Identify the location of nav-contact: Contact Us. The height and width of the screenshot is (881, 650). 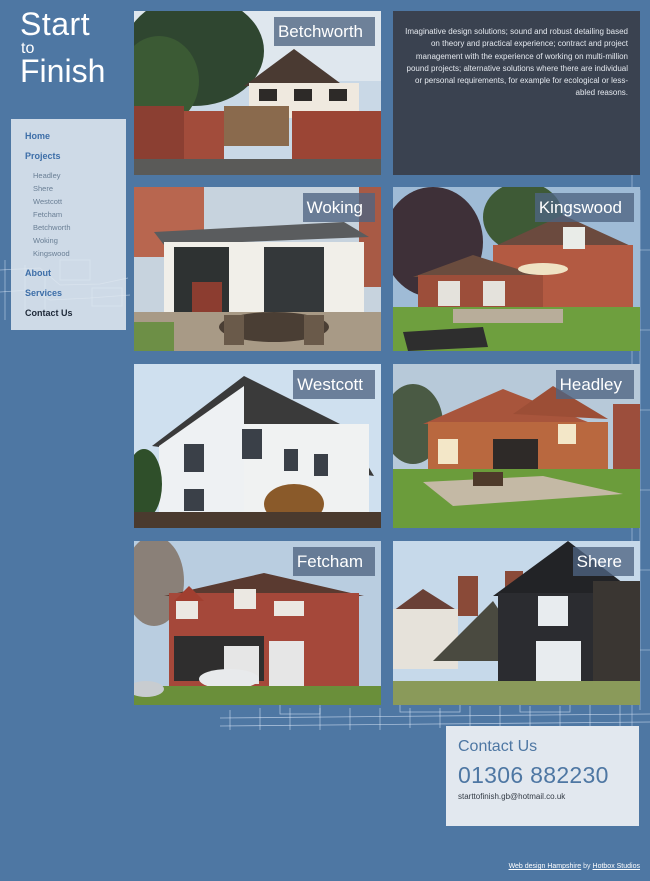
(49, 313).